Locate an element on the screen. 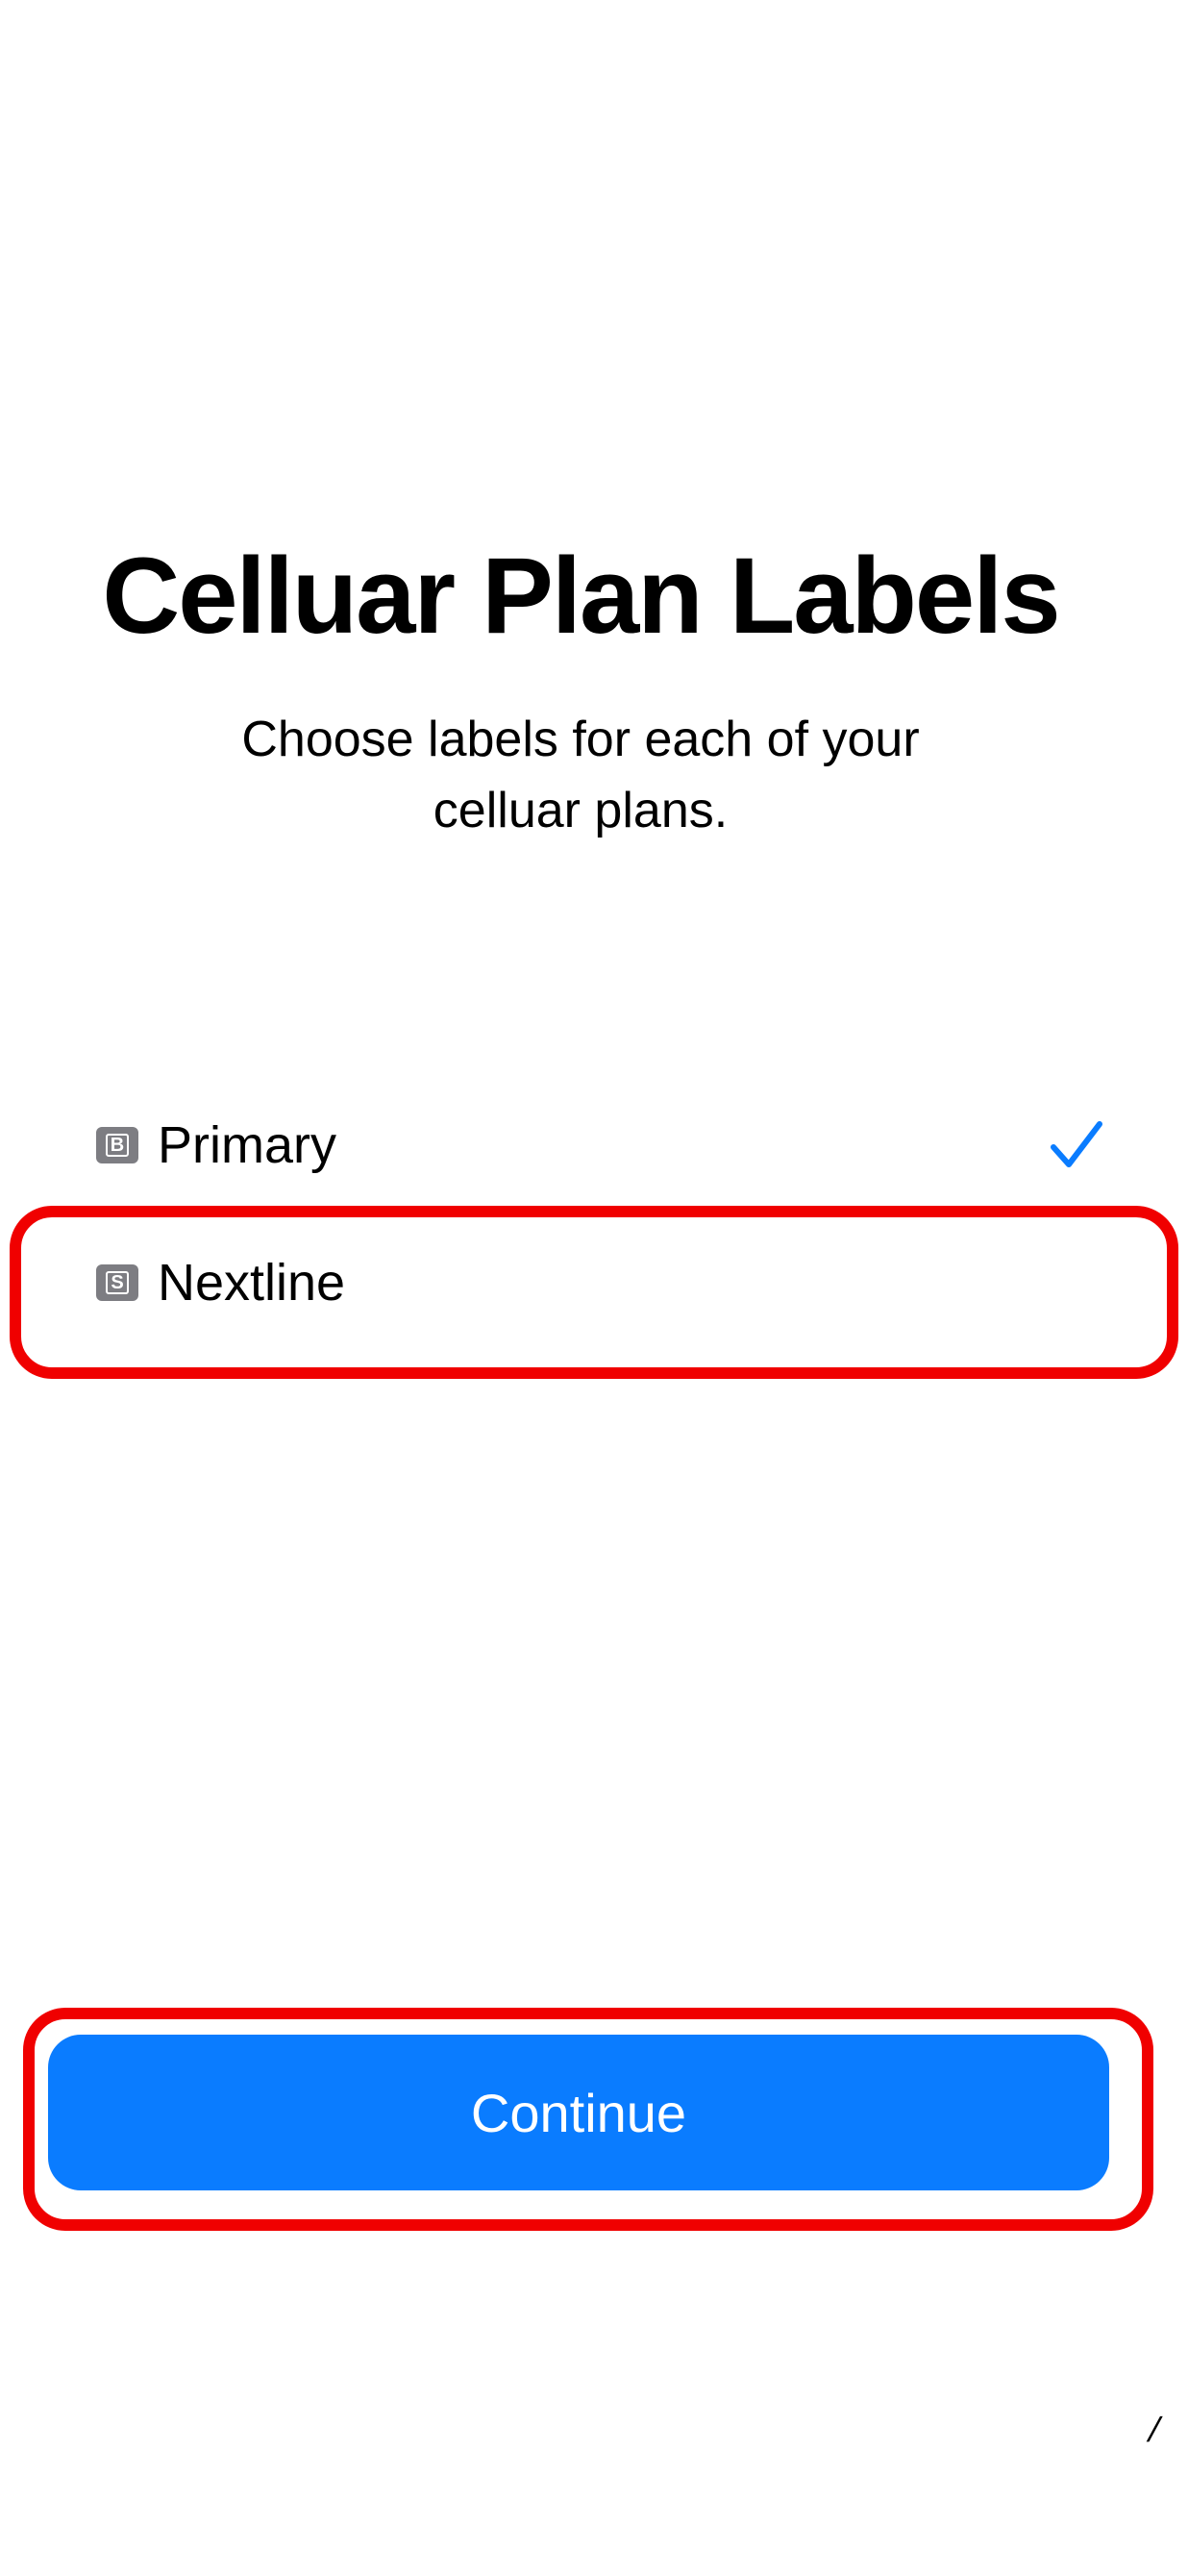  checkmark-icon is located at coordinates (1076, 1144).